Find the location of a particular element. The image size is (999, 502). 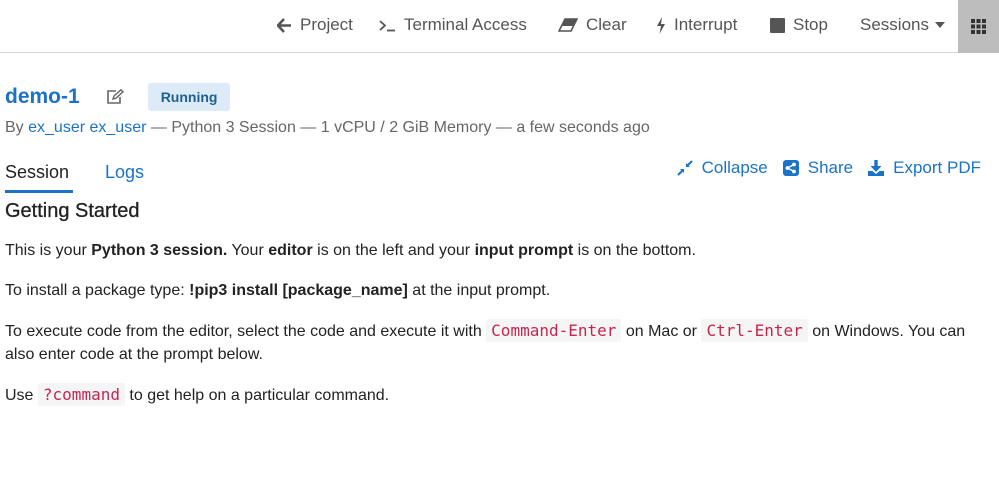

bold-text: Python 3 session. is located at coordinates (159, 250).